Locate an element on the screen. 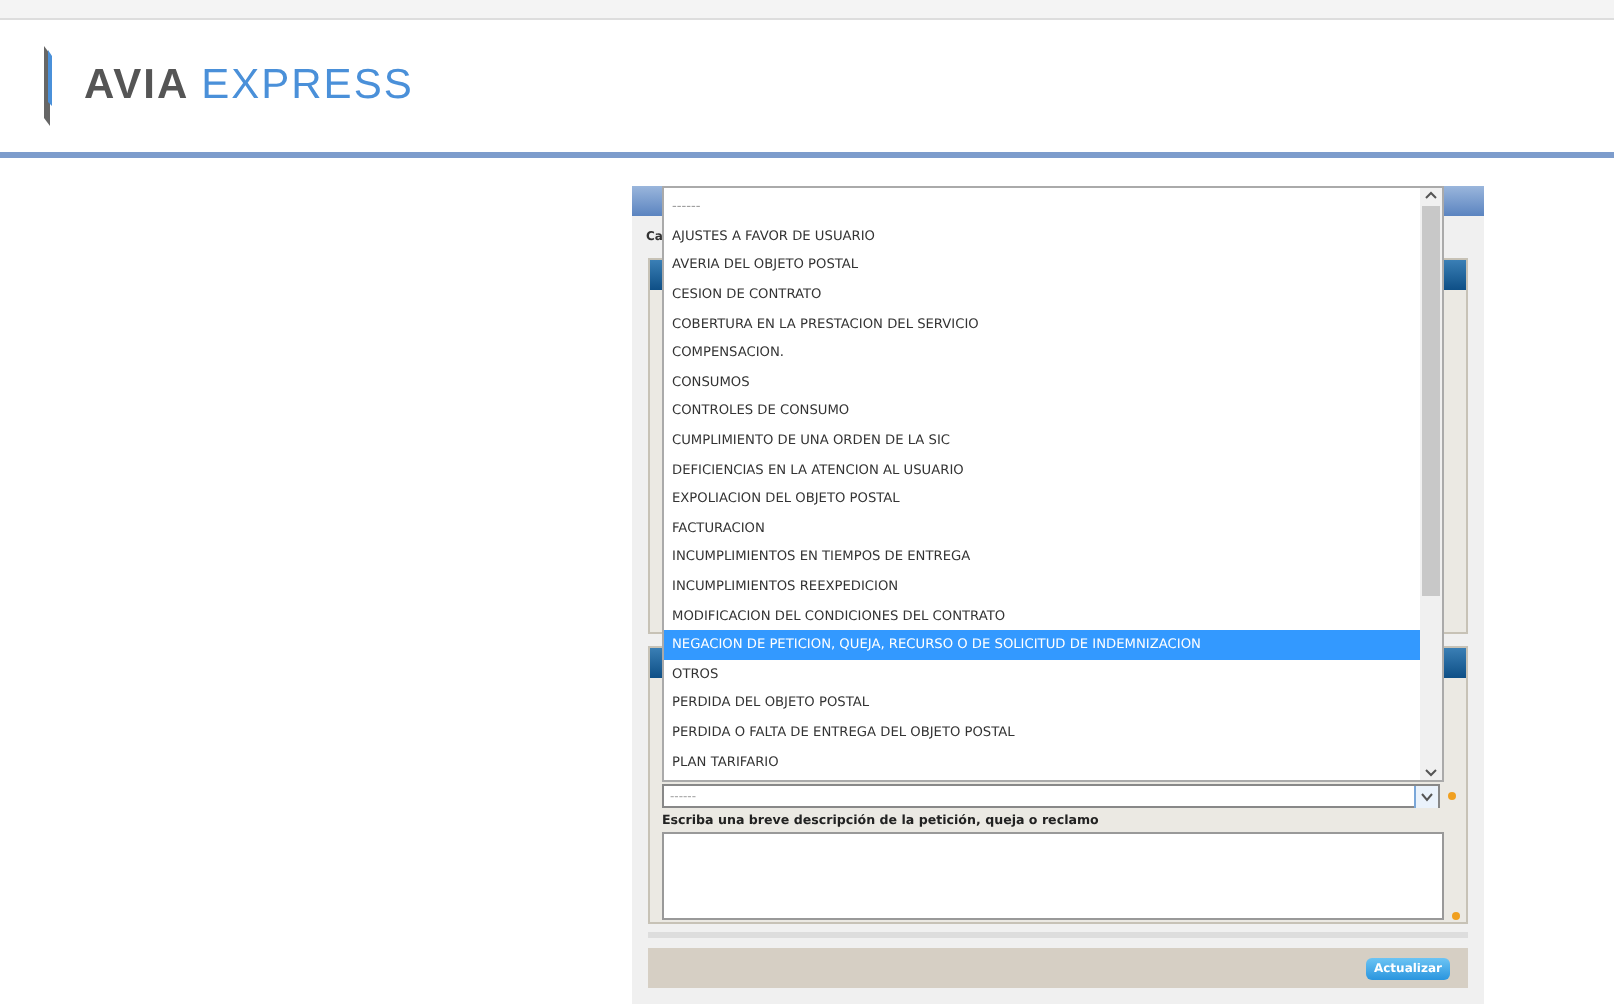 The height and width of the screenshot is (1004, 1614). description-field is located at coordinates (1053, 876).